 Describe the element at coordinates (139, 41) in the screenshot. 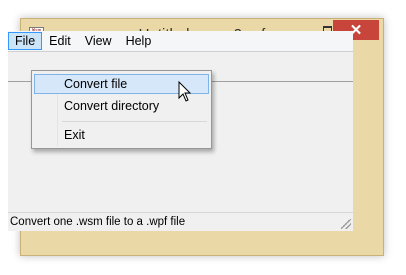

I see `menu-help: Help` at that location.